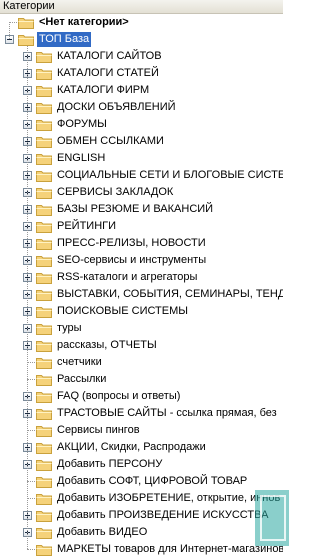  I want to click on tree-item: ВЫСТАВКИ, СОБЫТИЯ, СЕМИНАРЫ, ТЕНД, so click(141, 294).